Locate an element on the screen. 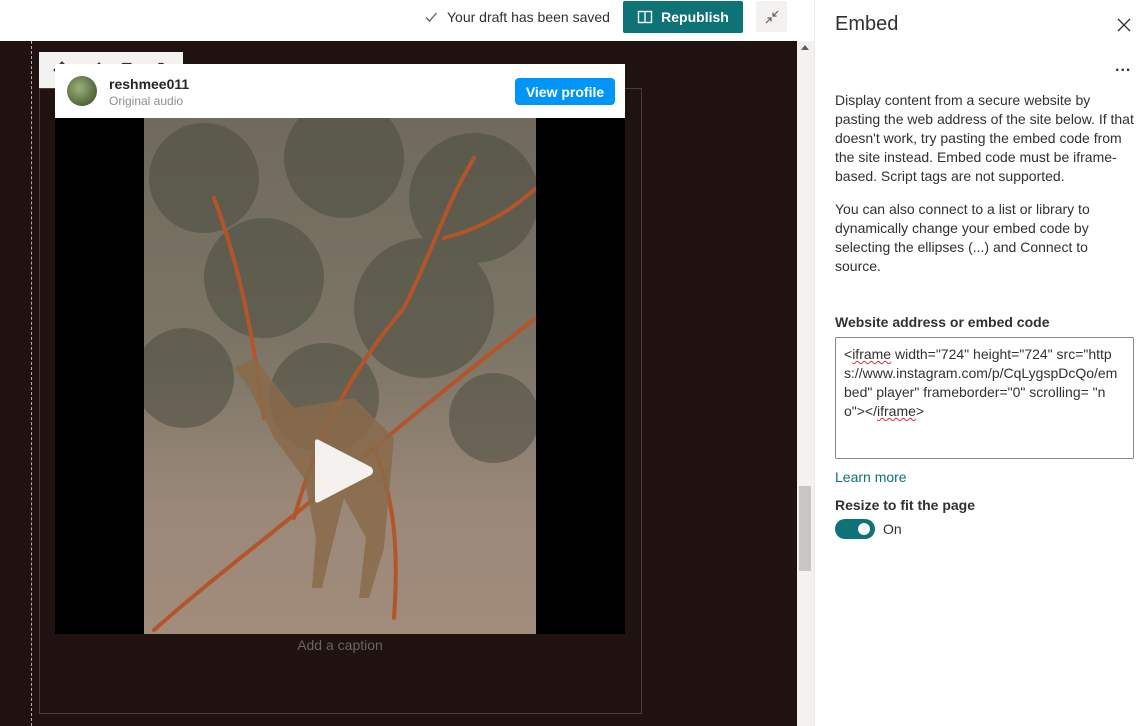 The width and height of the screenshot is (1143, 726). avatar is located at coordinates (82, 91).